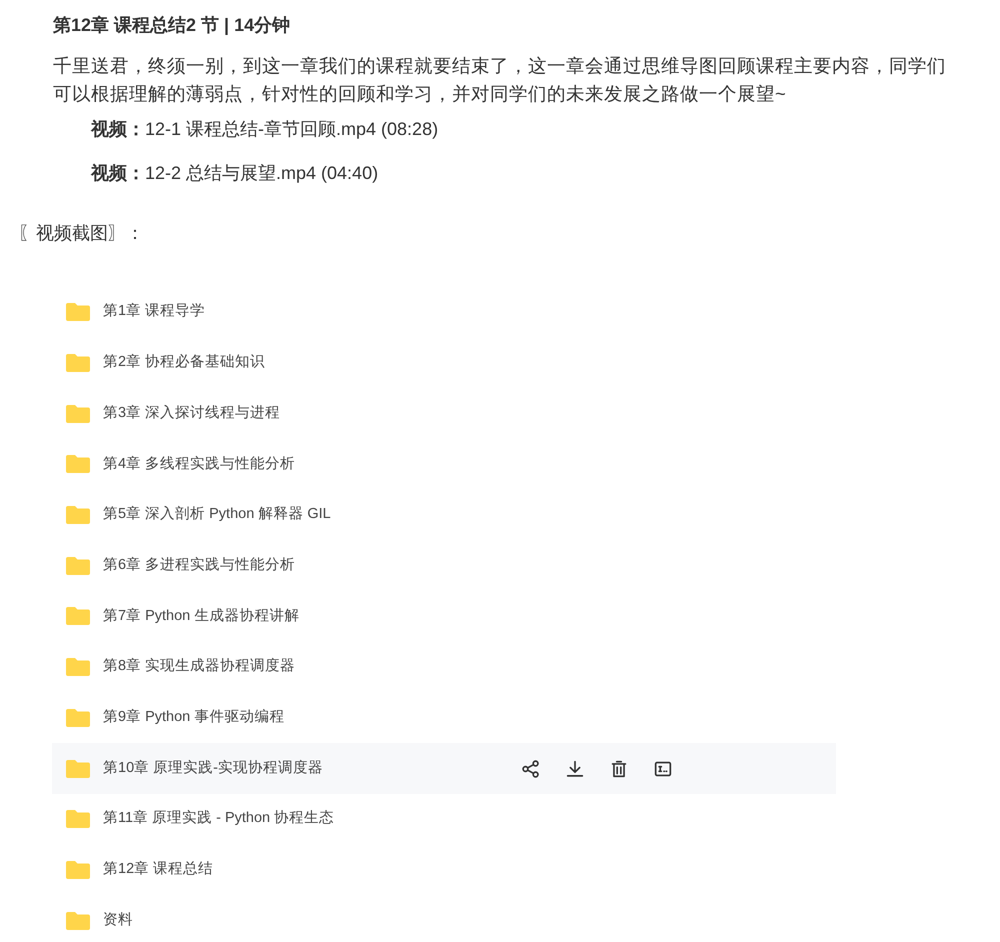  What do you see at coordinates (444, 768) in the screenshot?
I see `folder-row: 第10章 原理实践-实现协程调度器` at bounding box center [444, 768].